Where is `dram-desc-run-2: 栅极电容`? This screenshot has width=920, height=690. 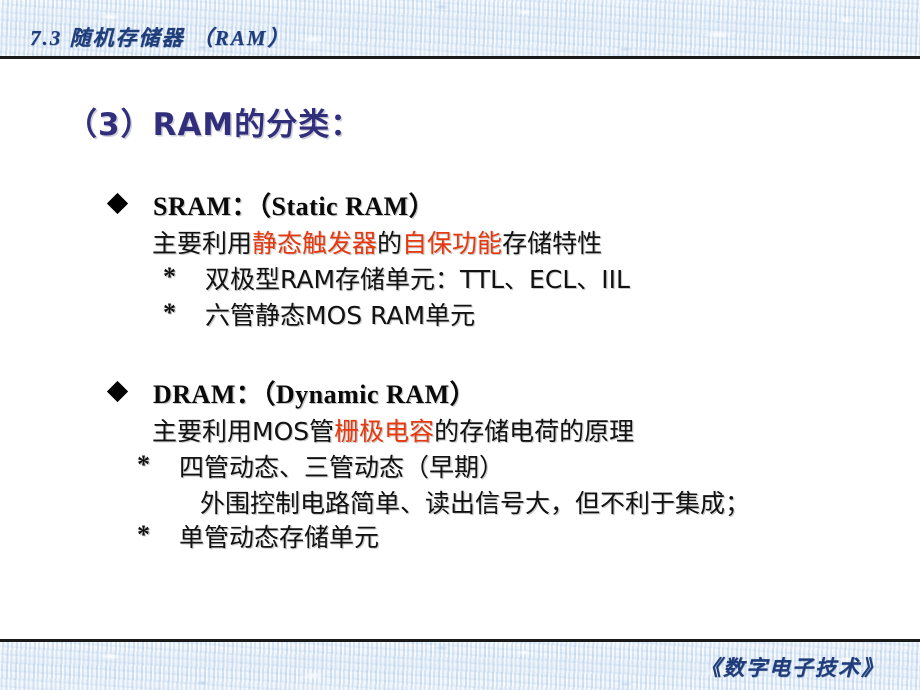
dram-desc-run-2: 栅极电容 is located at coordinates (384, 431).